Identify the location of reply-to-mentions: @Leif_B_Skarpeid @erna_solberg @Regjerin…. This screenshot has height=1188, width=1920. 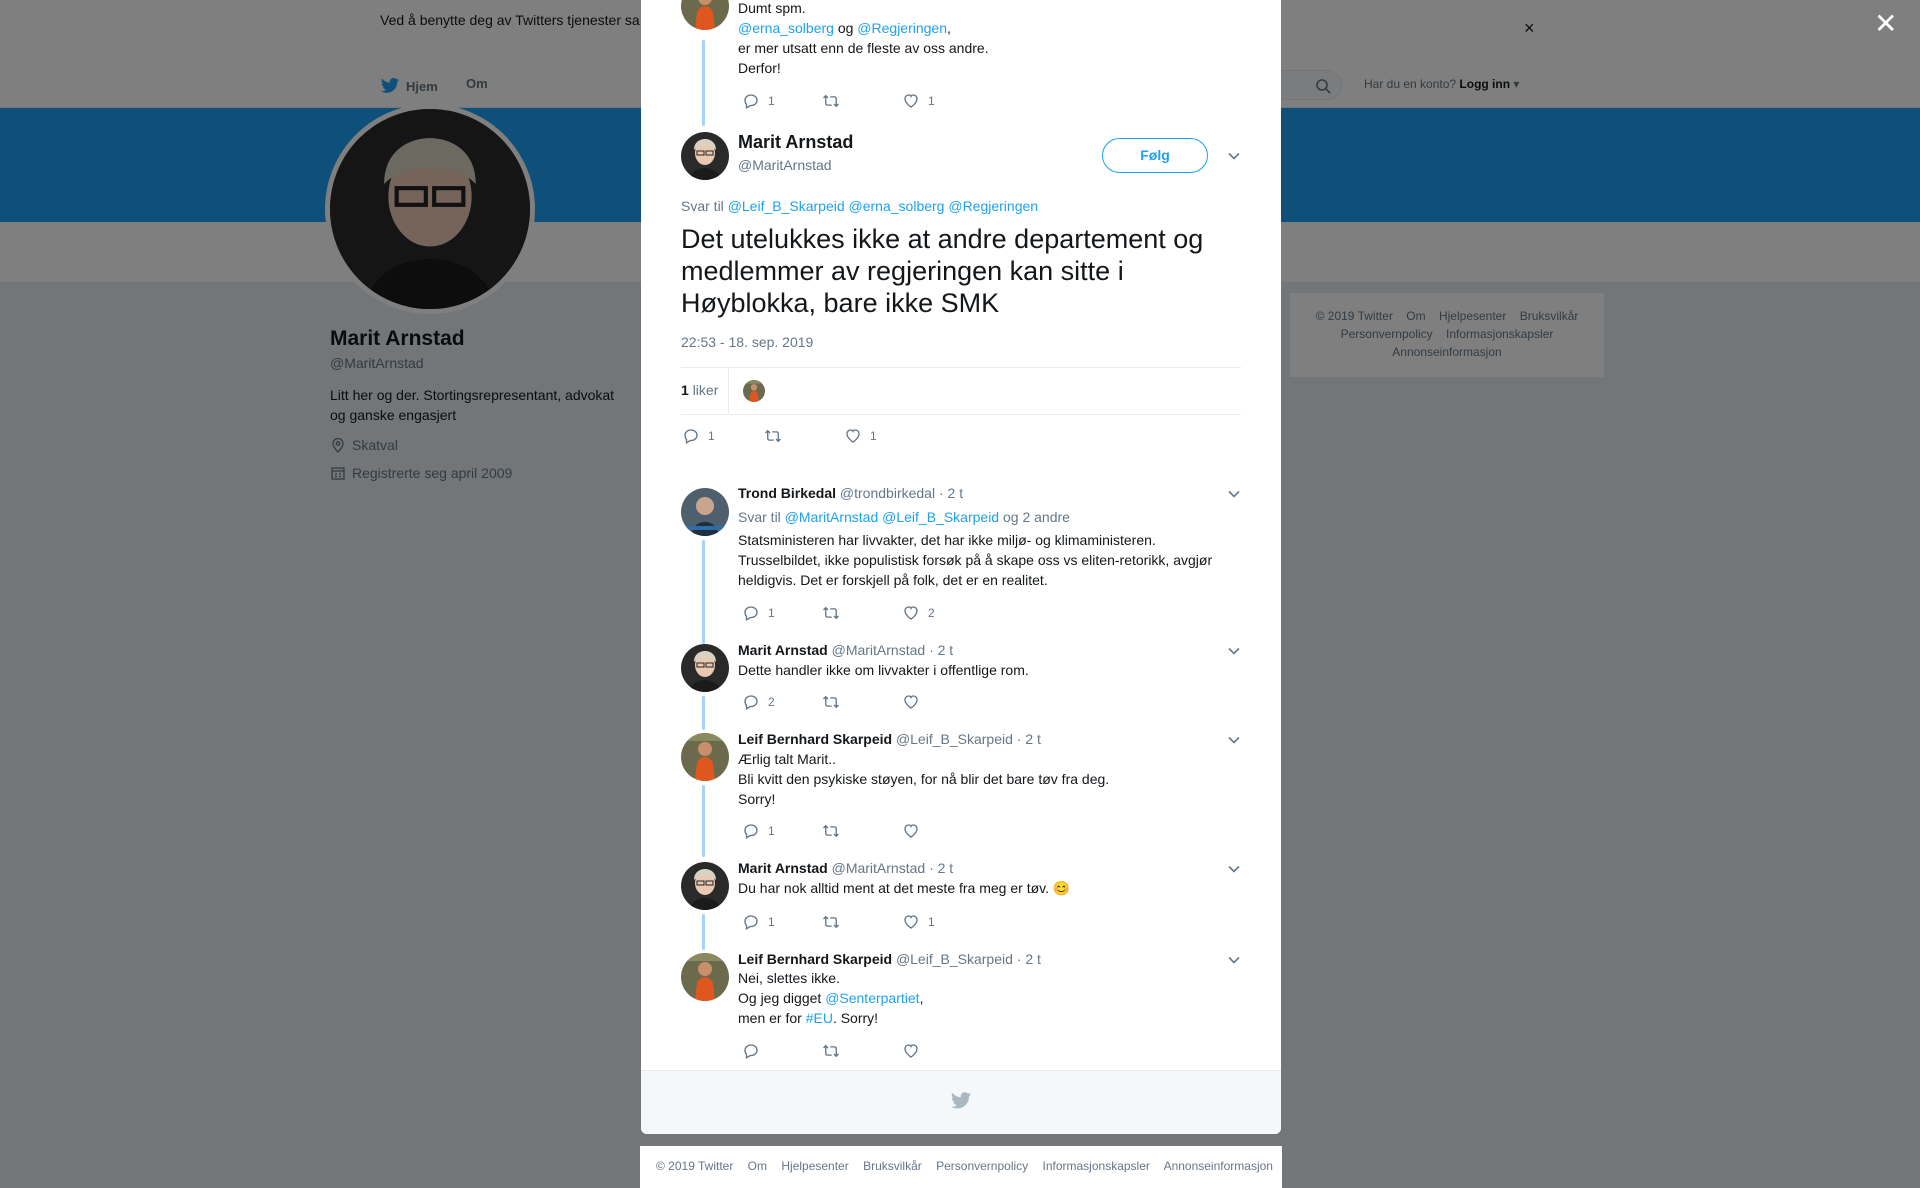
(883, 206).